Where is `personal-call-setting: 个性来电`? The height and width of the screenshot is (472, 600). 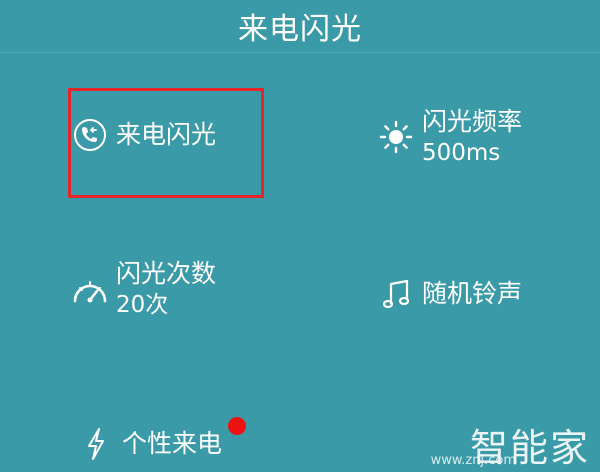 personal-call-setting: 个性来电 is located at coordinates (149, 444).